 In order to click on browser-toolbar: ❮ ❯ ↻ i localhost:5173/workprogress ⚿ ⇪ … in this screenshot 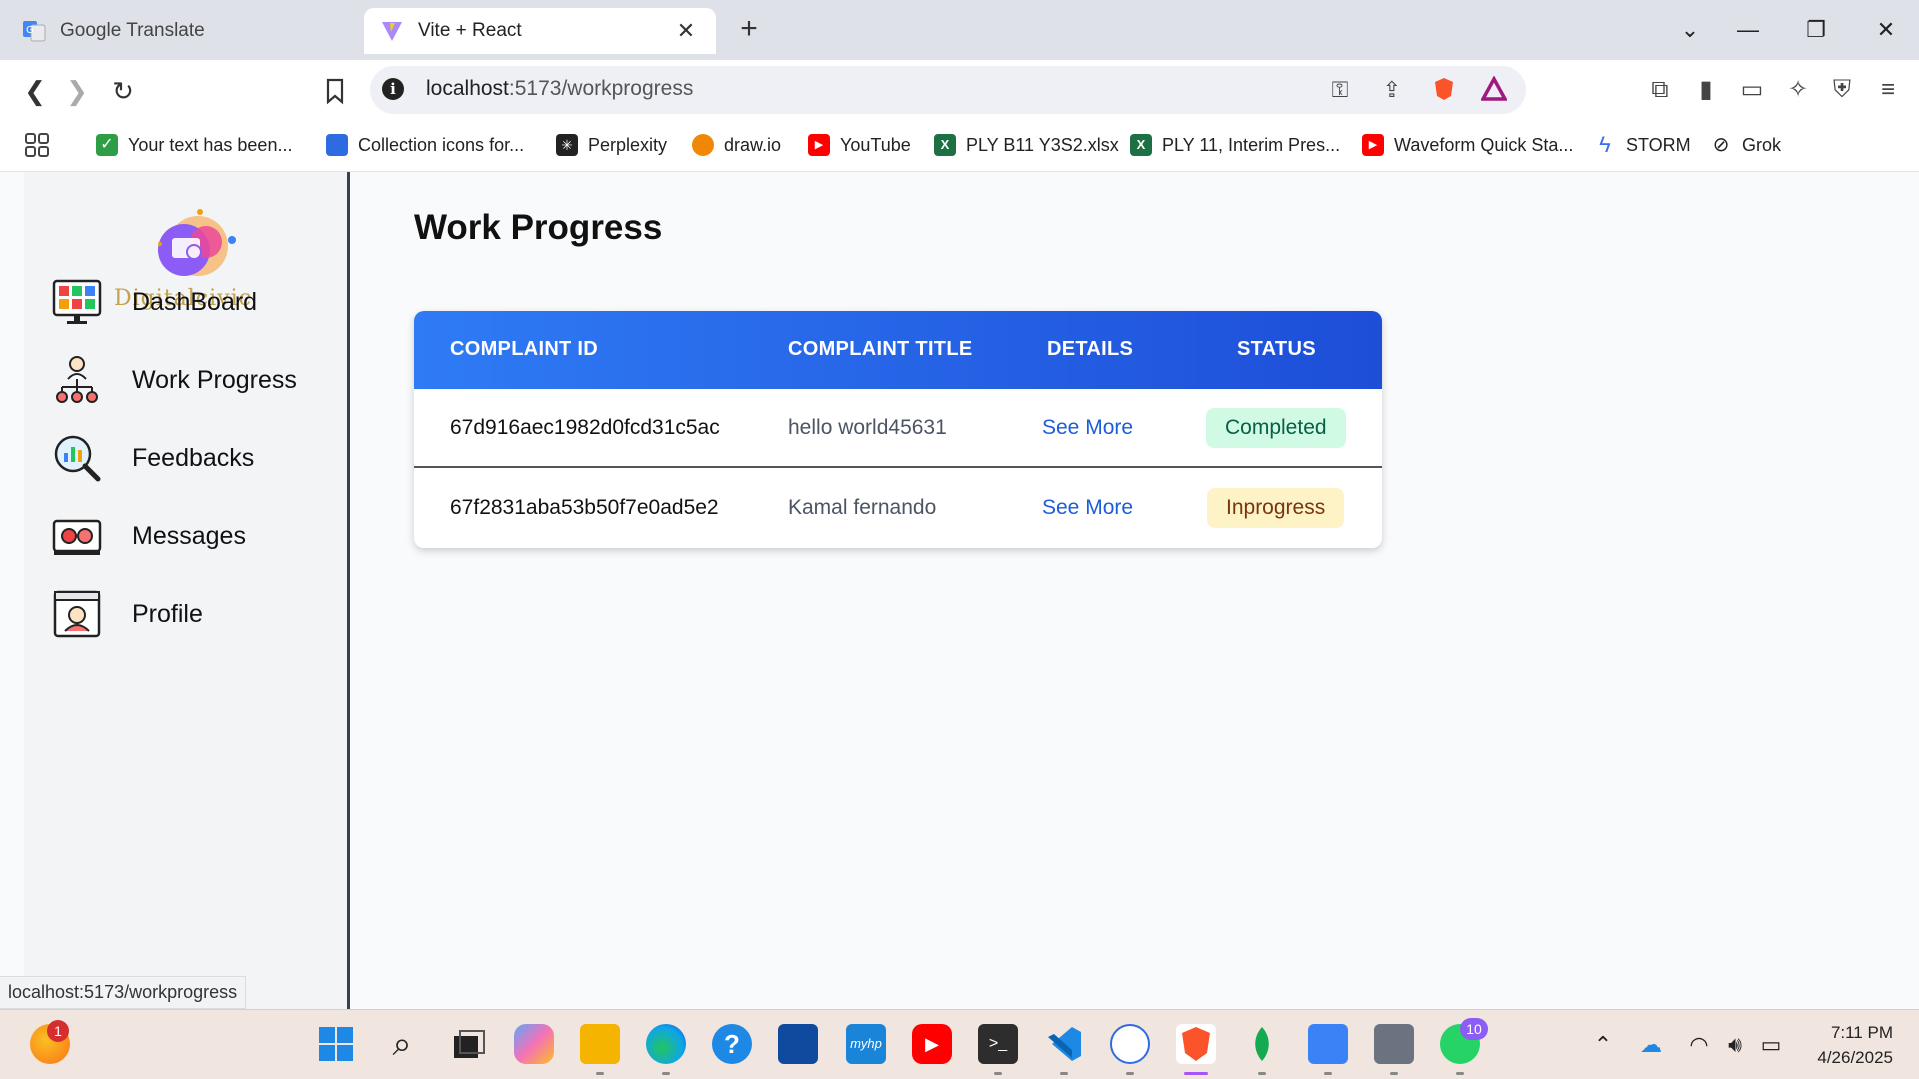, I will do `click(959, 90)`.